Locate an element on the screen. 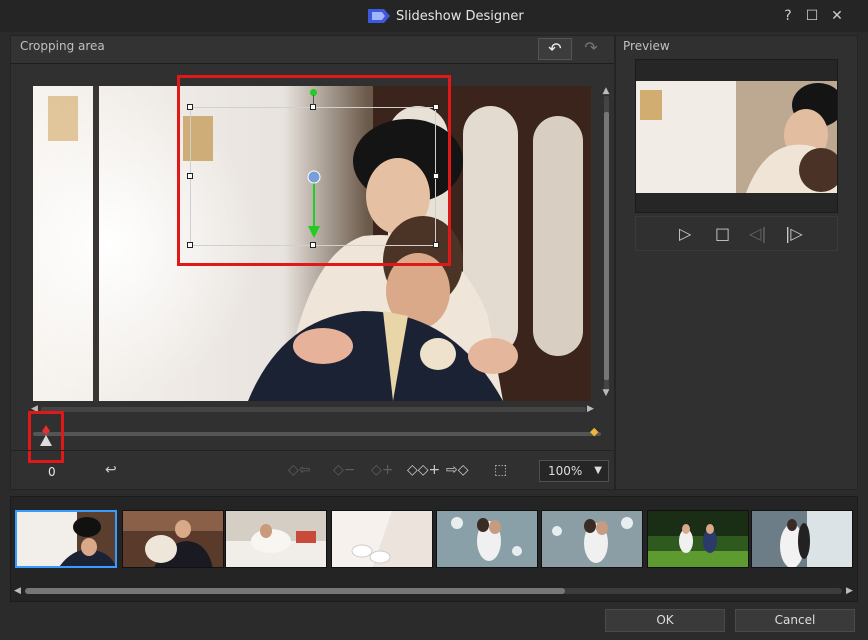  cancel-button: Cancel is located at coordinates (795, 620).